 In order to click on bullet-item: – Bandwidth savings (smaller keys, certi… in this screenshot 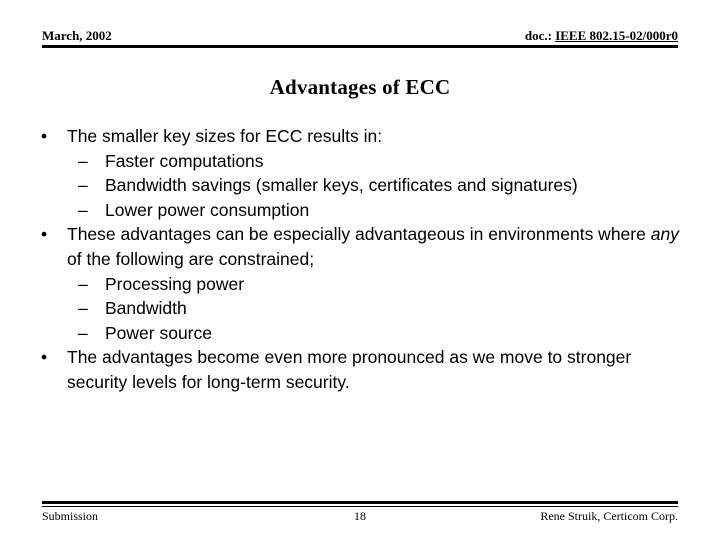, I will do `click(364, 185)`.